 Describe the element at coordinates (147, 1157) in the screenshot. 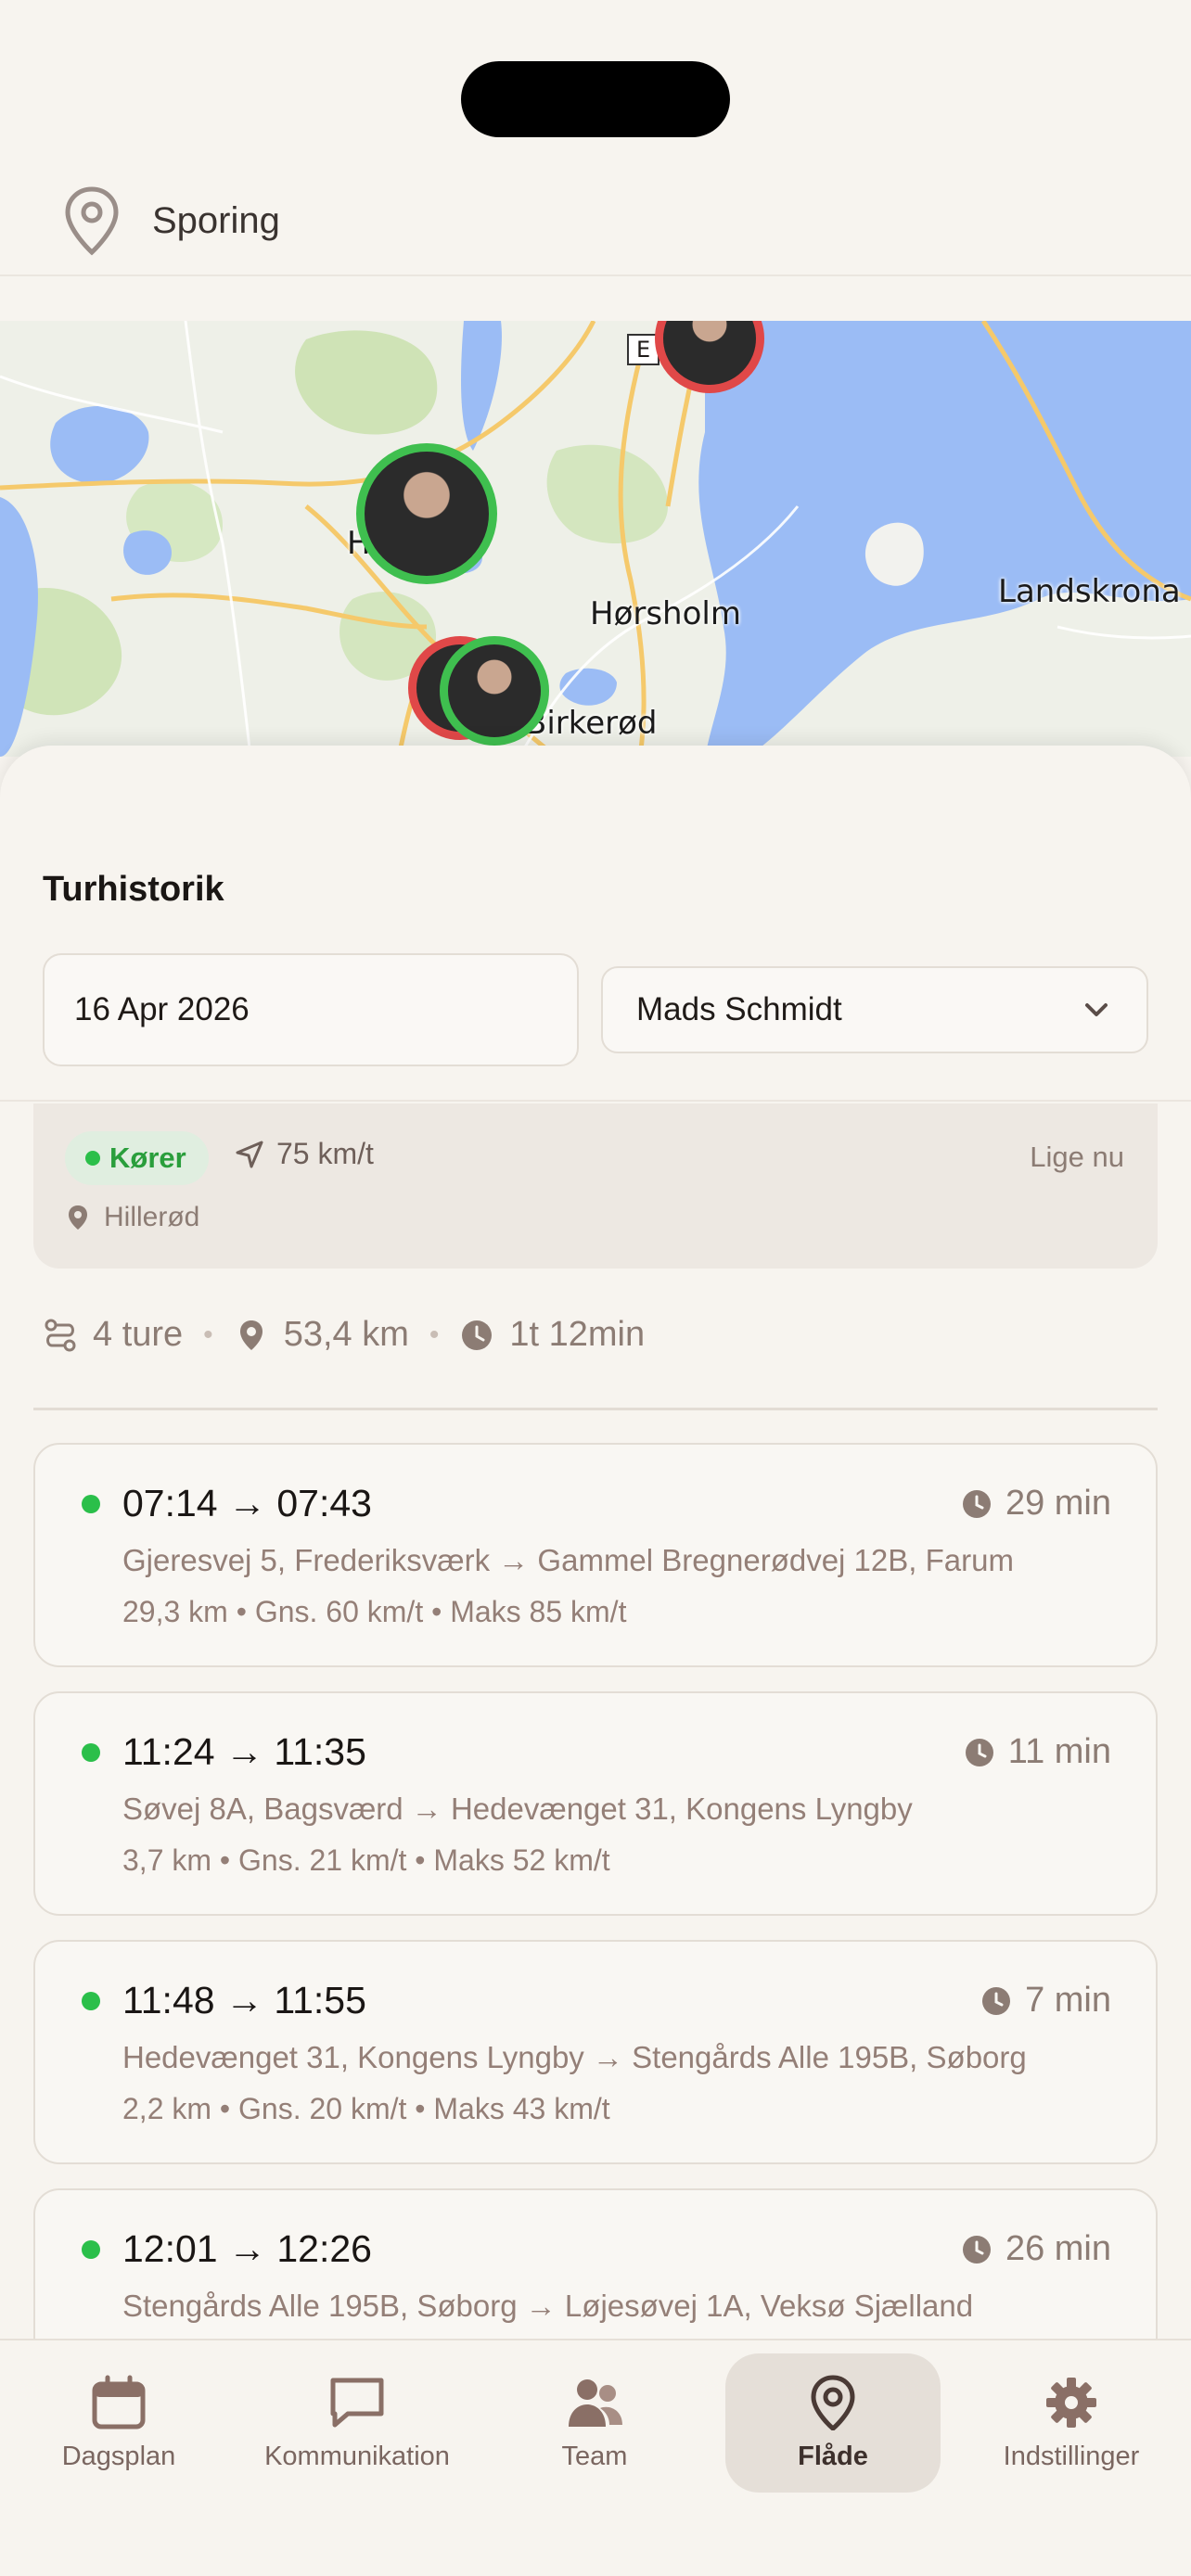

I see `status-badge-label: Kører` at that location.